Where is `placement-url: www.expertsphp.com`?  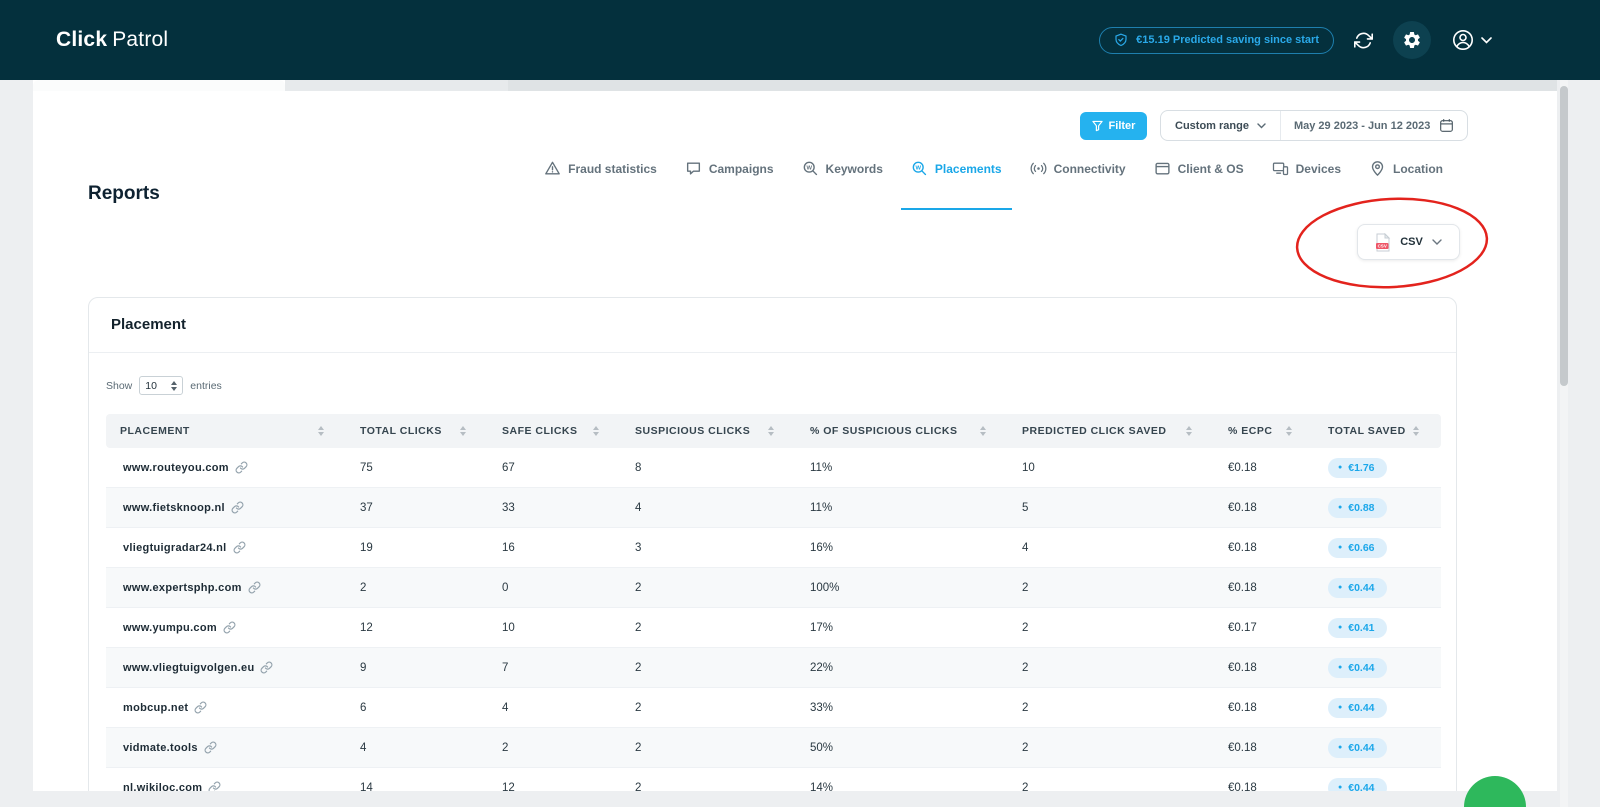
placement-url: www.expertsphp.com is located at coordinates (182, 588).